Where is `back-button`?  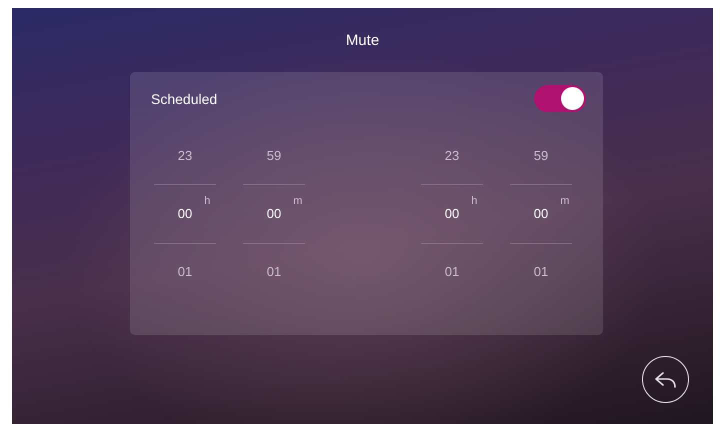
back-button is located at coordinates (665, 379).